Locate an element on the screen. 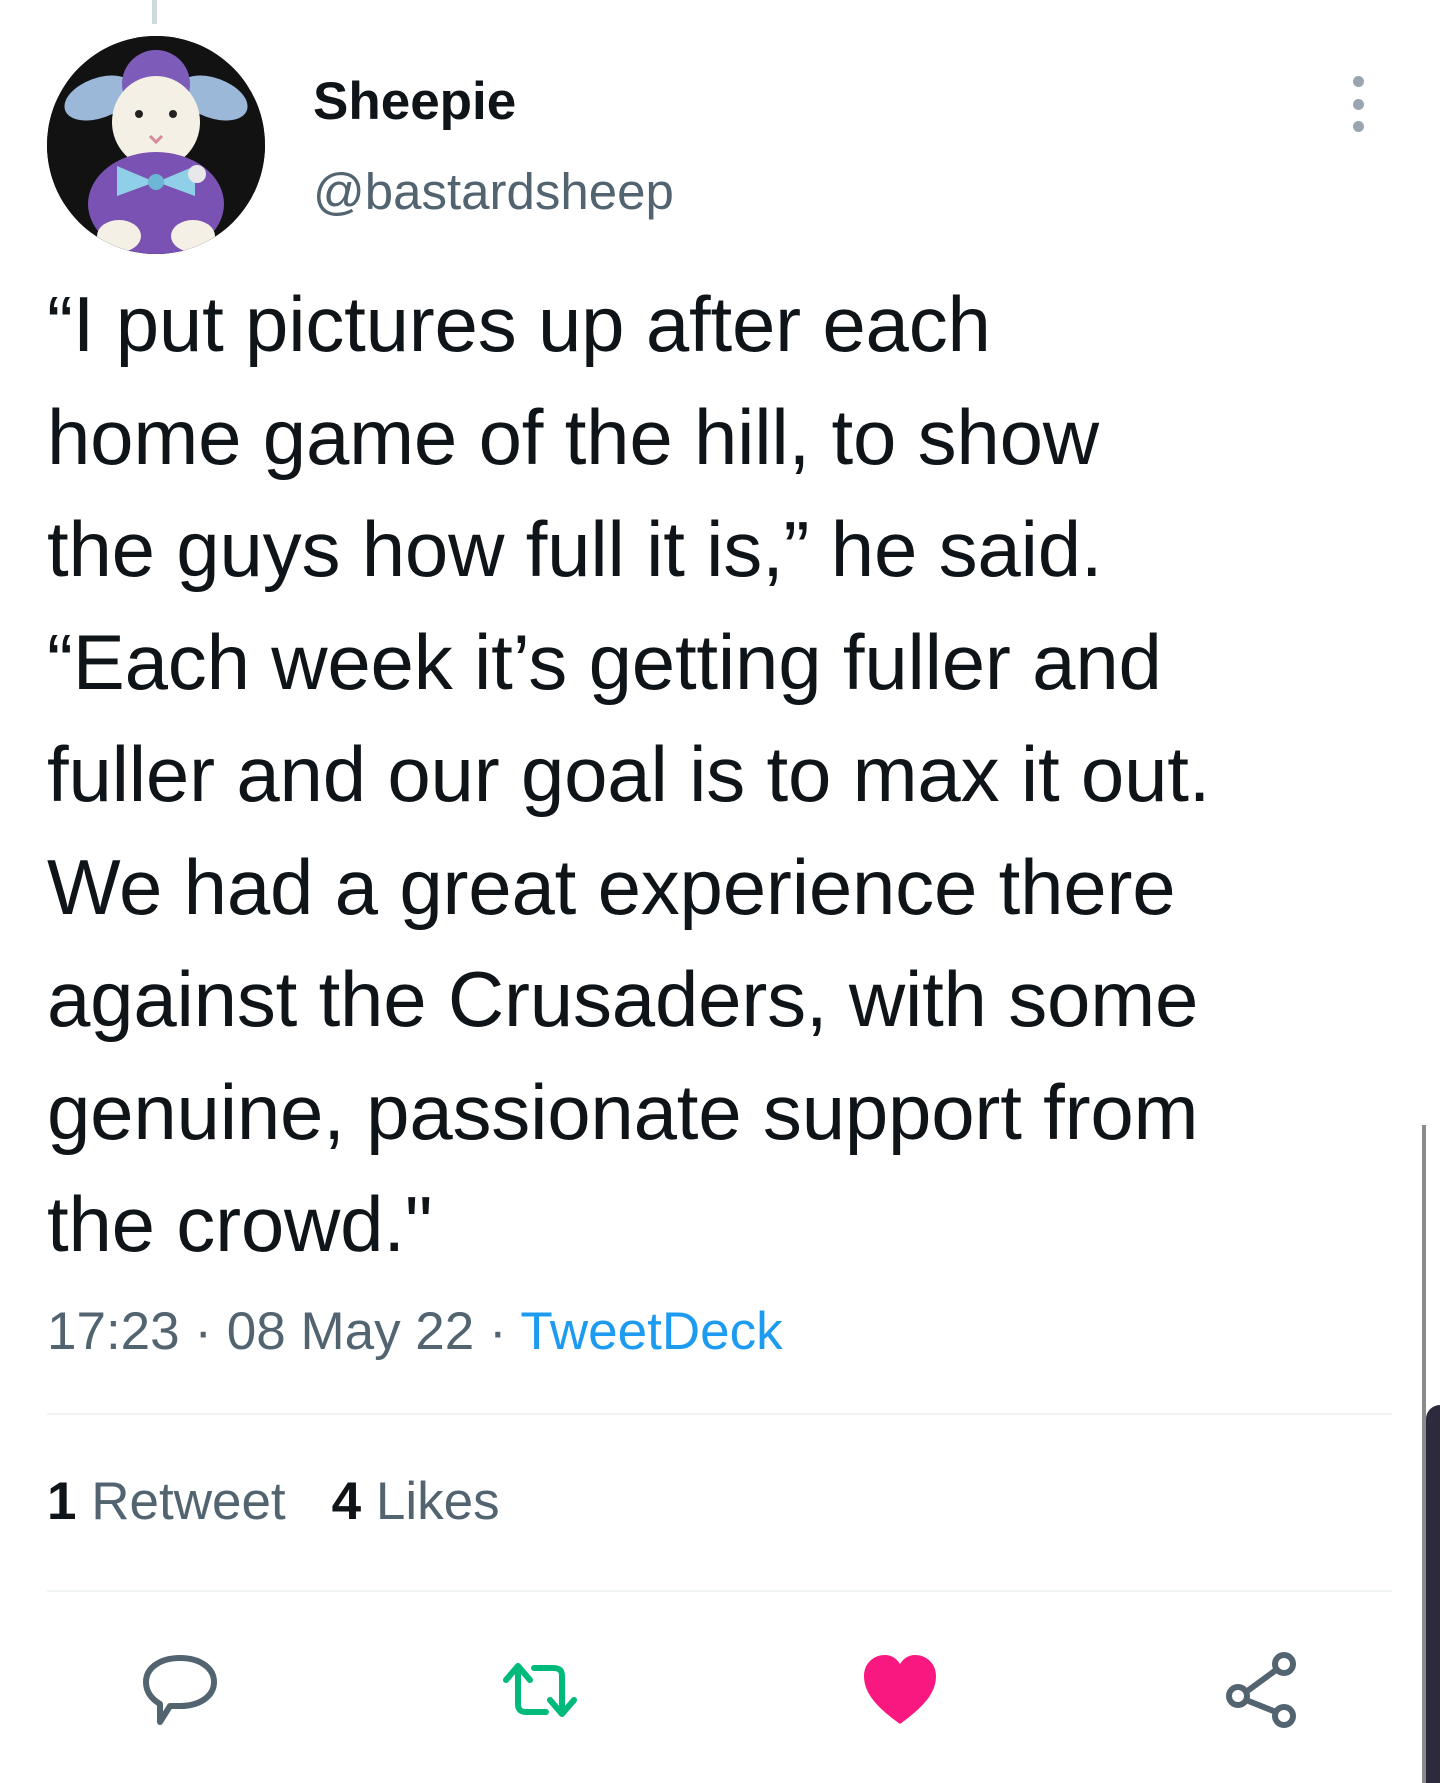  tweet-text-line: “Each week it’s getting fuller and is located at coordinates (604, 661).